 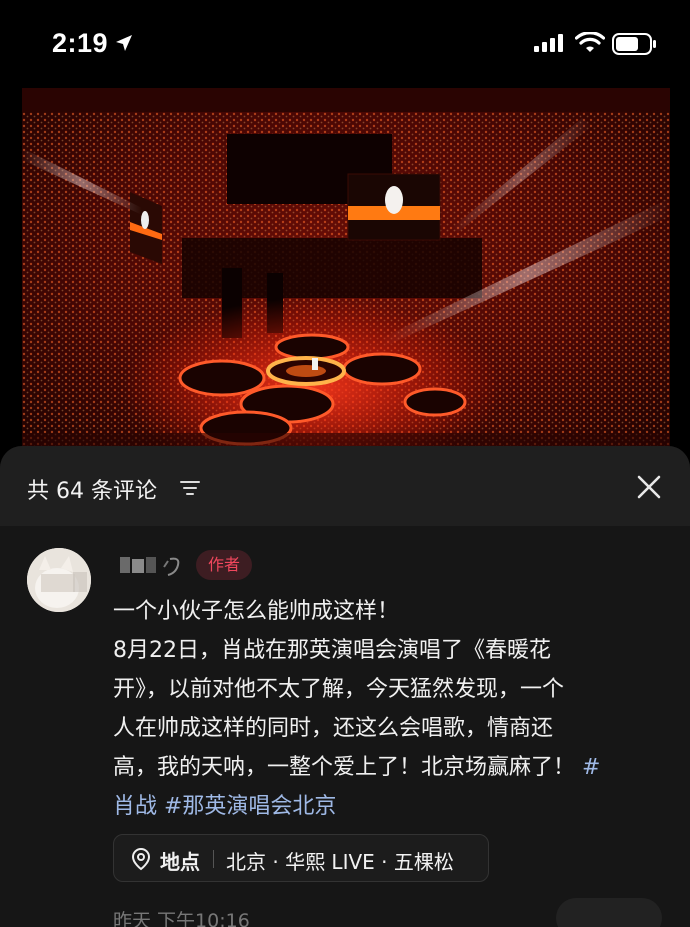 I want to click on comment-line: 开》，以前对他不太了解，今天猛然发现，一个, so click(x=339, y=689).